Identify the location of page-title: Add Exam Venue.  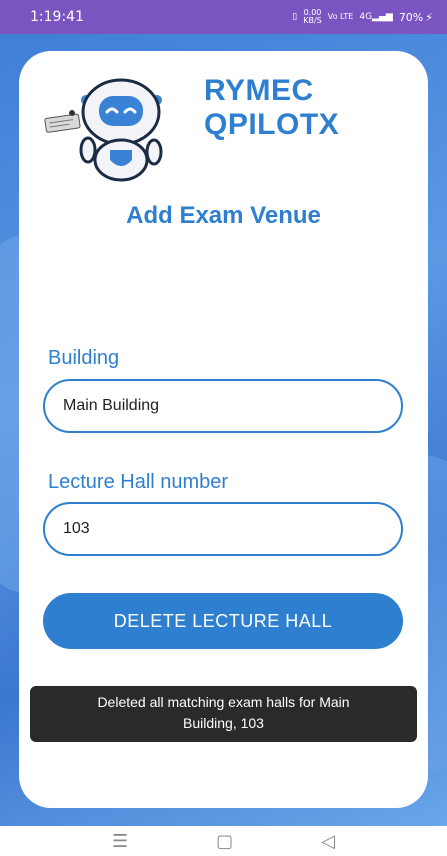
(223, 215).